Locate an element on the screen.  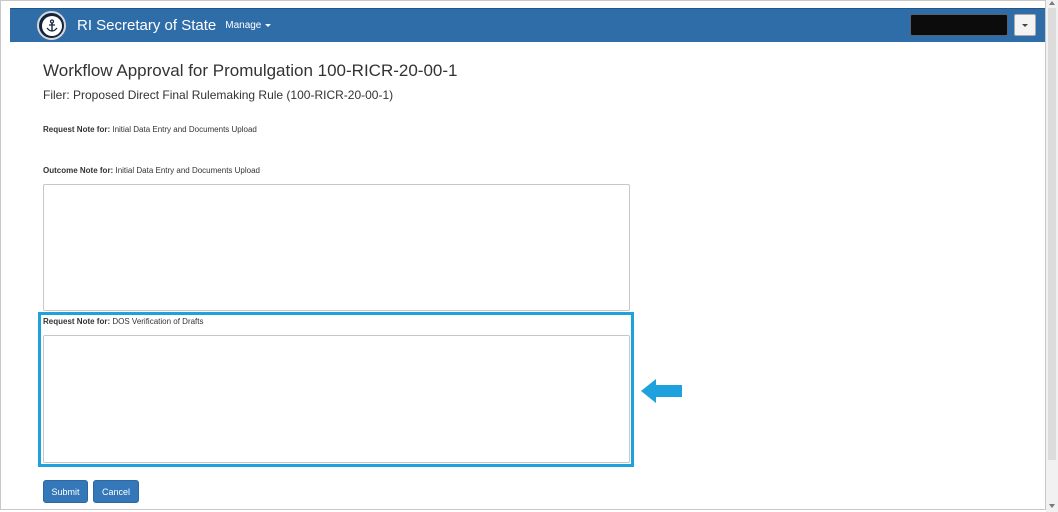
top-navbar: RI Secretary of State Manage is located at coordinates (527, 25).